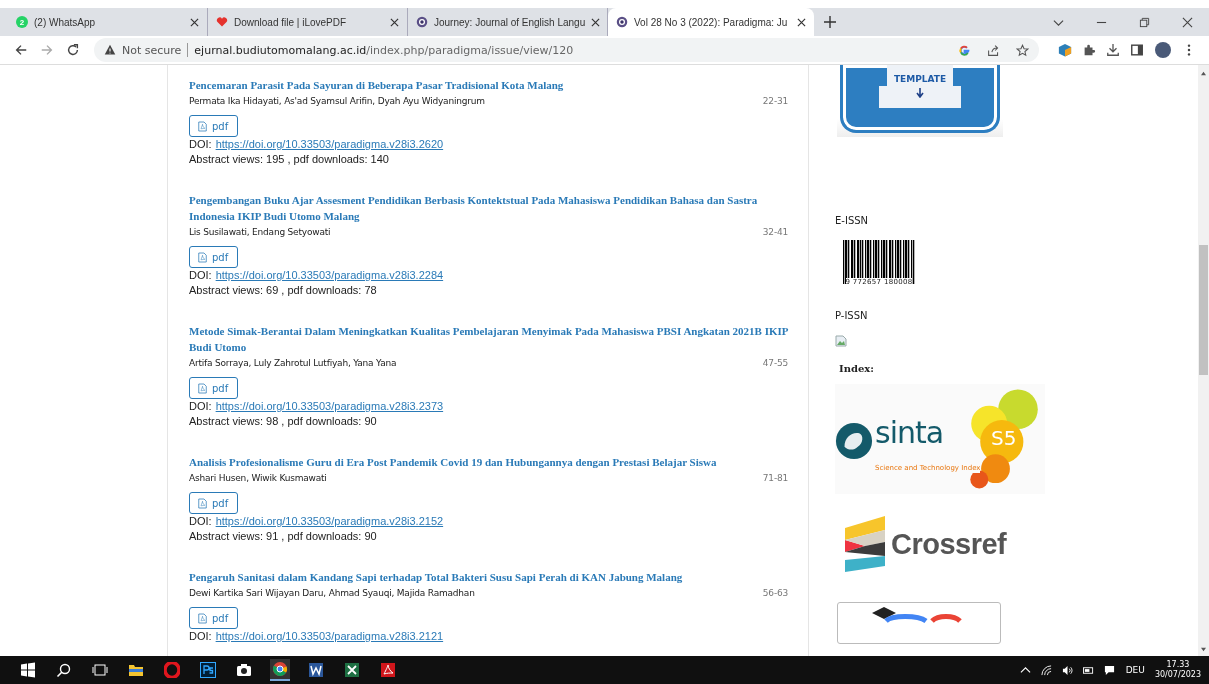 The height and width of the screenshot is (684, 1209). Describe the element at coordinates (1025, 670) in the screenshot. I see `chevron-up-icon` at that location.